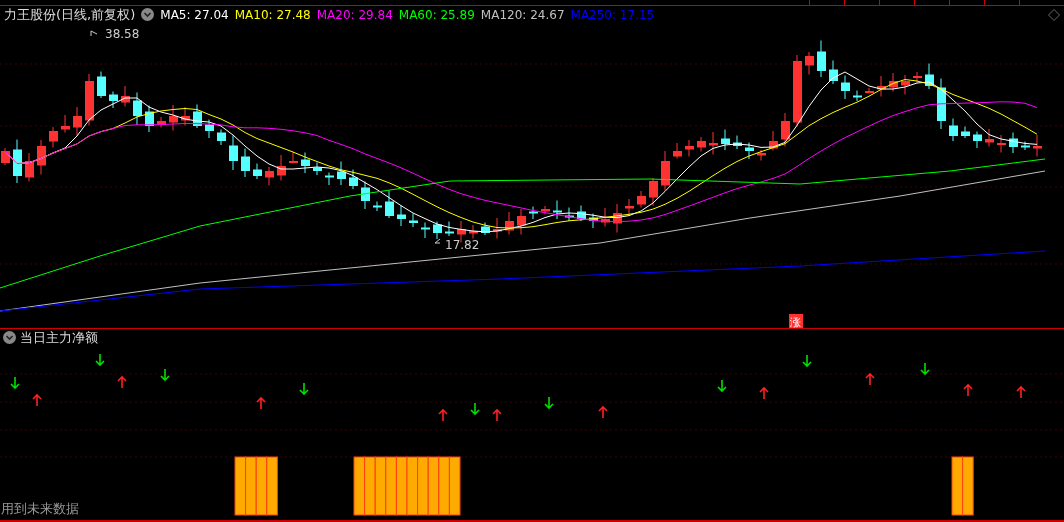 This screenshot has width=1064, height=522. I want to click on stock-title: 力王股份(日线,前复权), so click(70, 14).